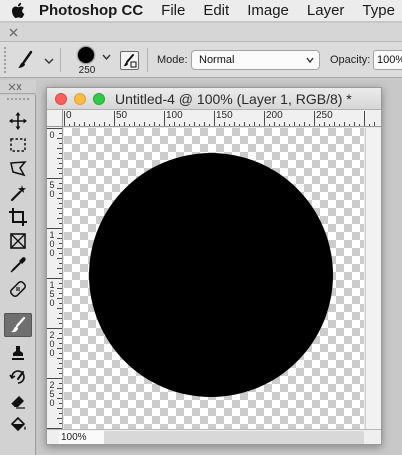  What do you see at coordinates (255, 60) in the screenshot?
I see `blend-mode-select: Normal` at bounding box center [255, 60].